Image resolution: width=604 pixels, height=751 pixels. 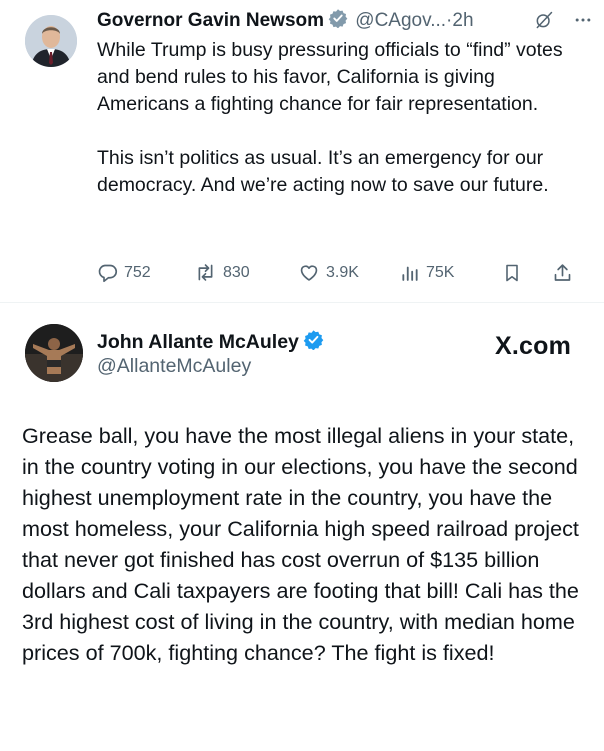 I want to click on avatar-newsom-image, so click(x=51, y=41).